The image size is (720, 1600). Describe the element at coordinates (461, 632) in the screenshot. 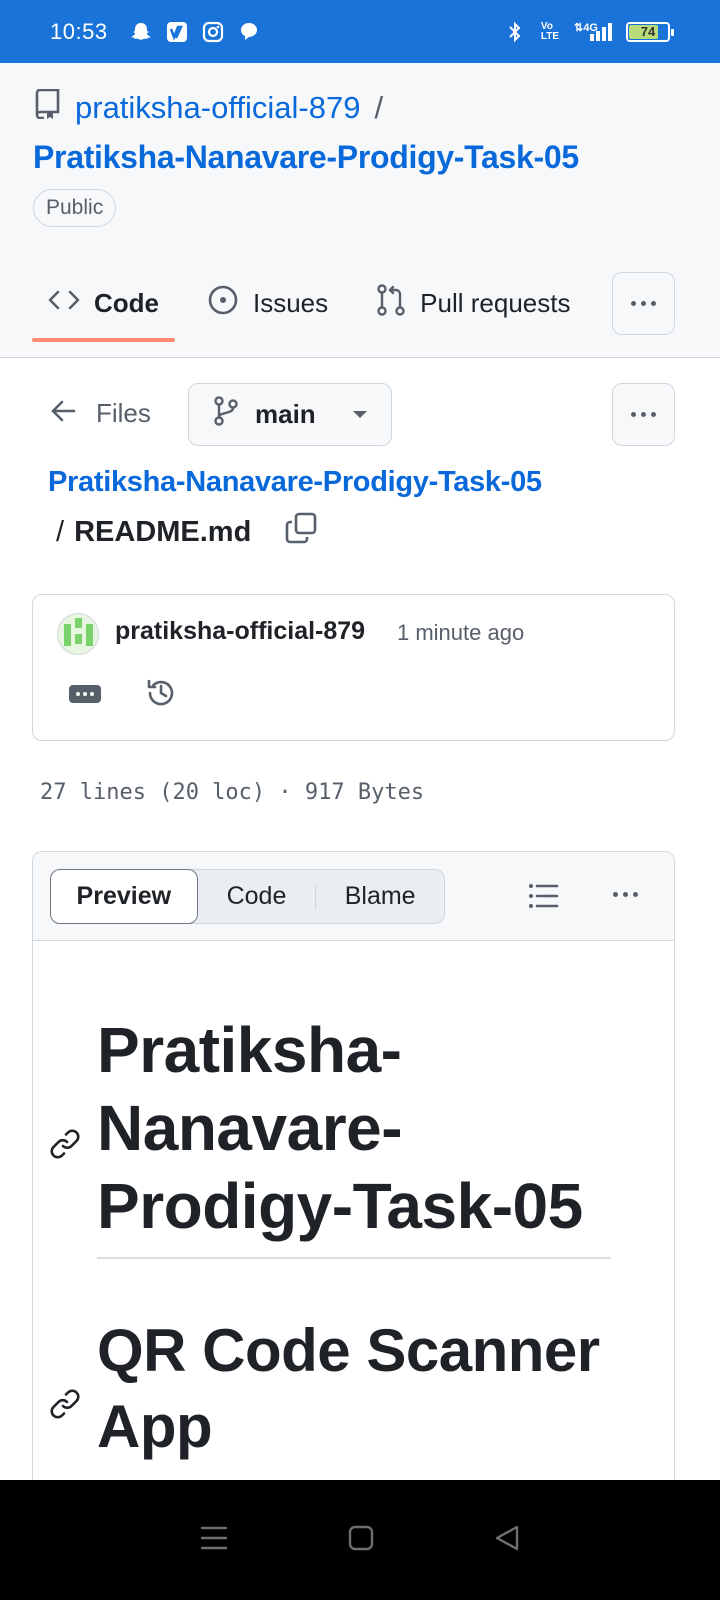

I see `commit-time: 1 minute ago` at that location.